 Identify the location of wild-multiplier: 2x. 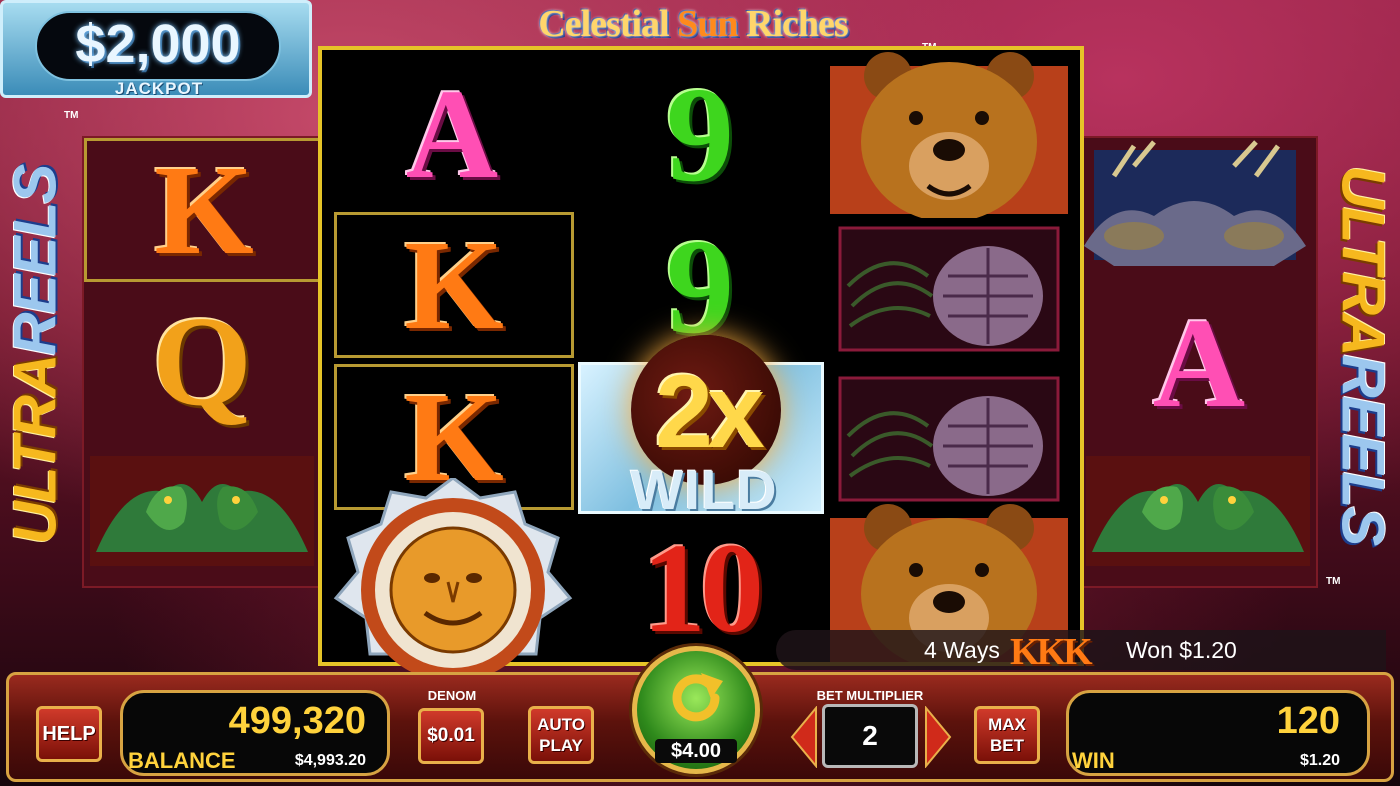
(710, 412).